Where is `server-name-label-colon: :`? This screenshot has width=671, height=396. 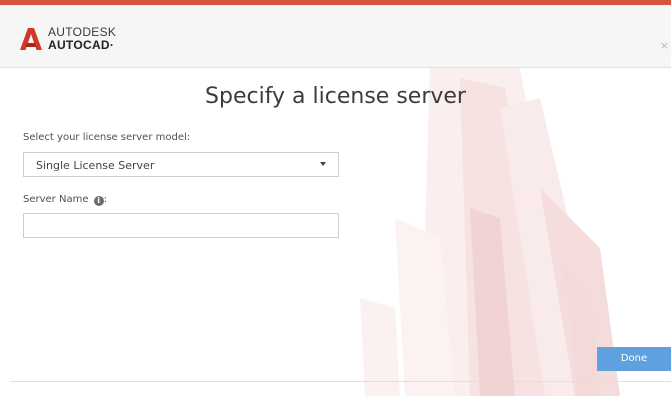
server-name-label-colon: : is located at coordinates (105, 199).